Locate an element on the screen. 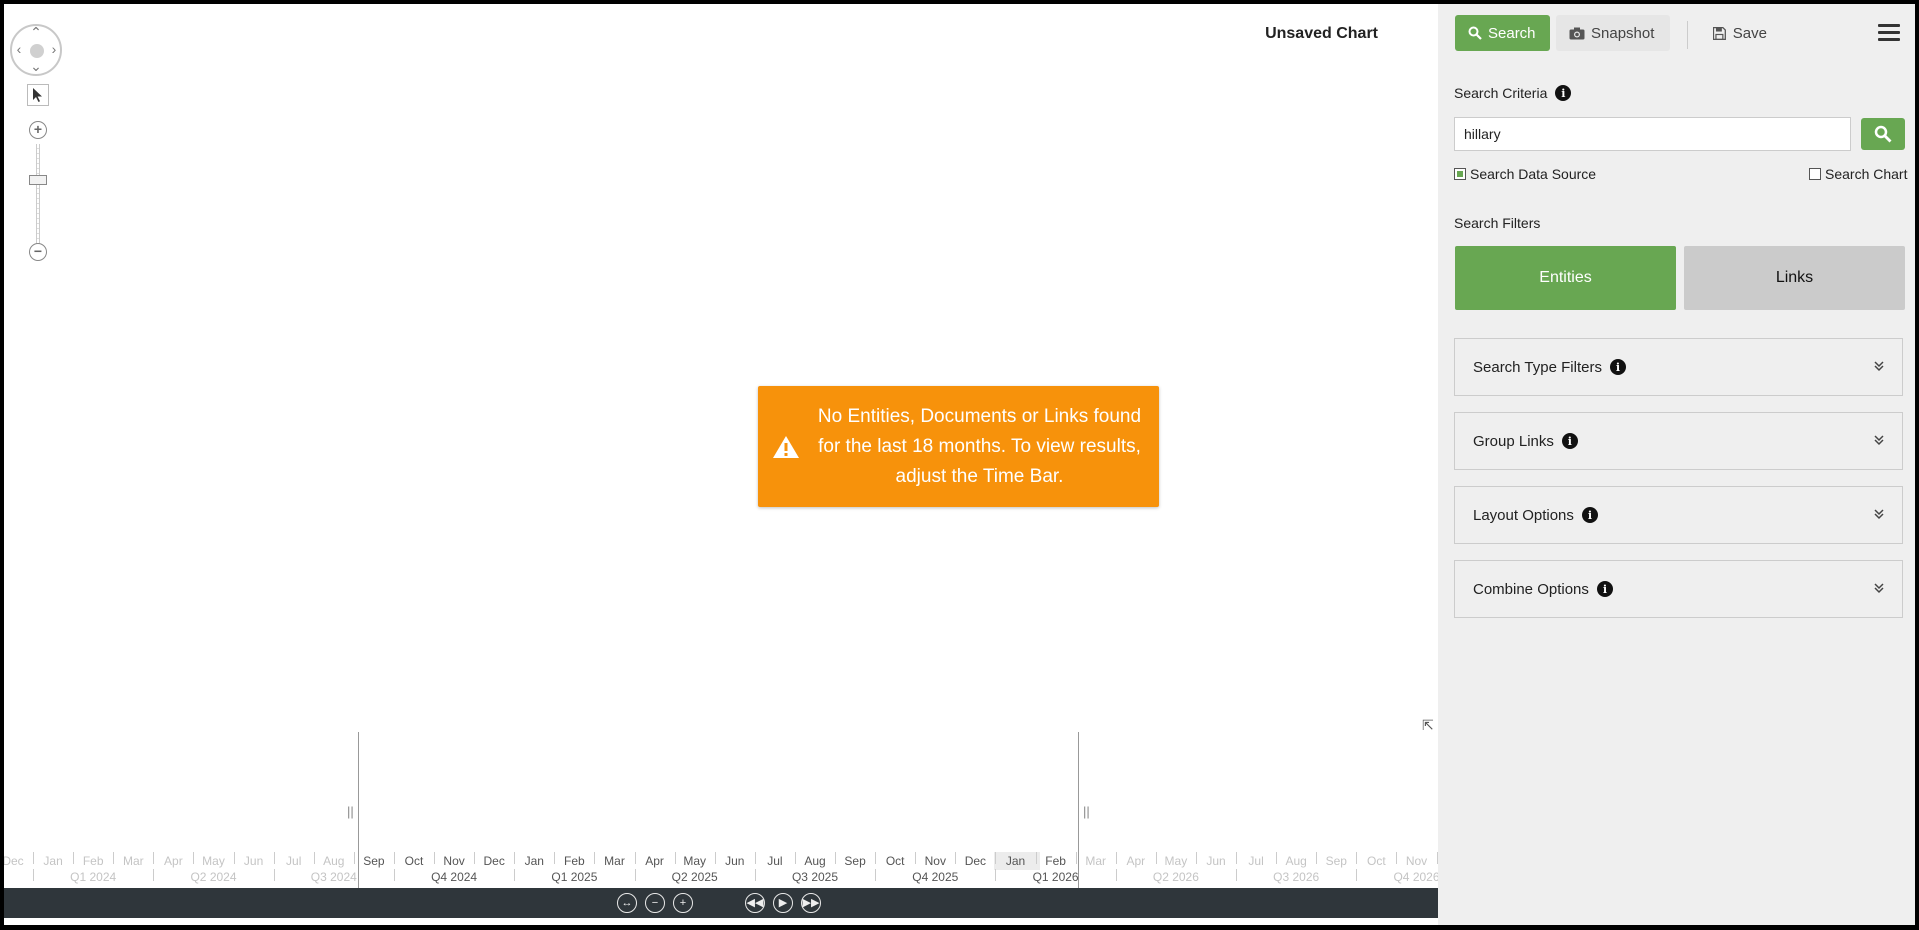  time-range-start-line is located at coordinates (358, 810).